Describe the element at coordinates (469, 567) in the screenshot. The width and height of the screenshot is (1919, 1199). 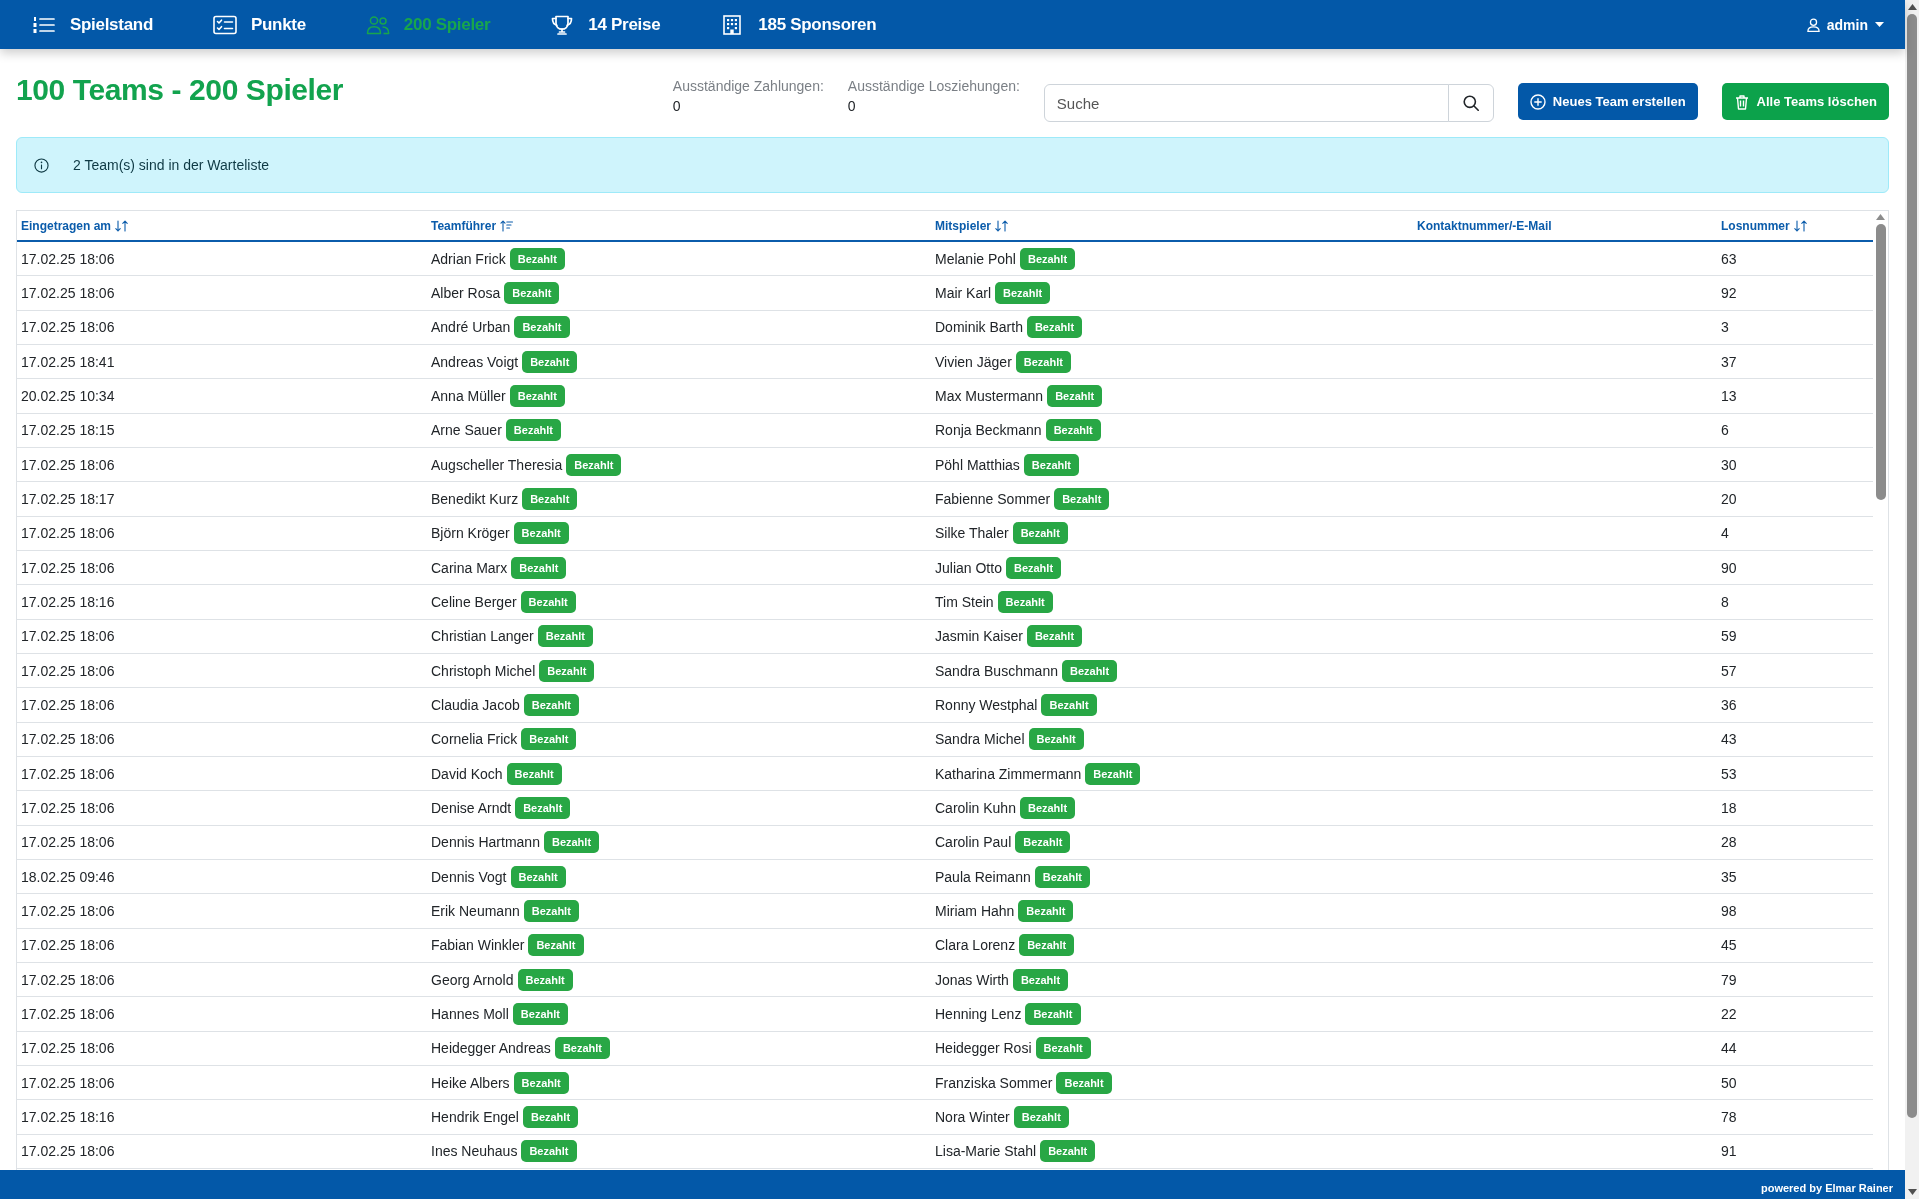
I see `team-leader-name: Carina Marx` at that location.